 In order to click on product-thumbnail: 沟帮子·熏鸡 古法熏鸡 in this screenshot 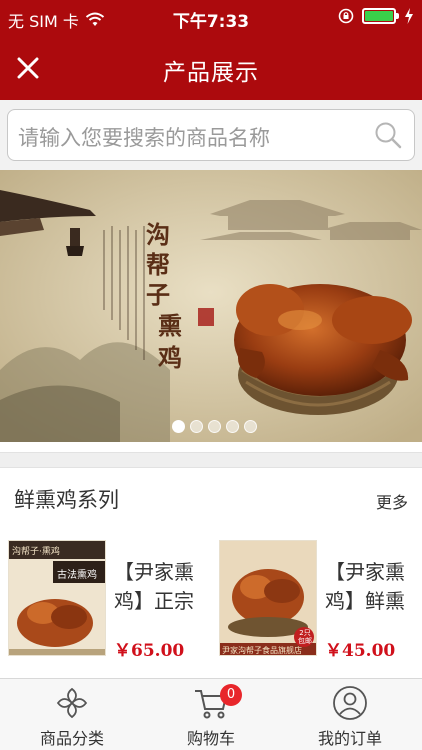, I will do `click(57, 598)`.